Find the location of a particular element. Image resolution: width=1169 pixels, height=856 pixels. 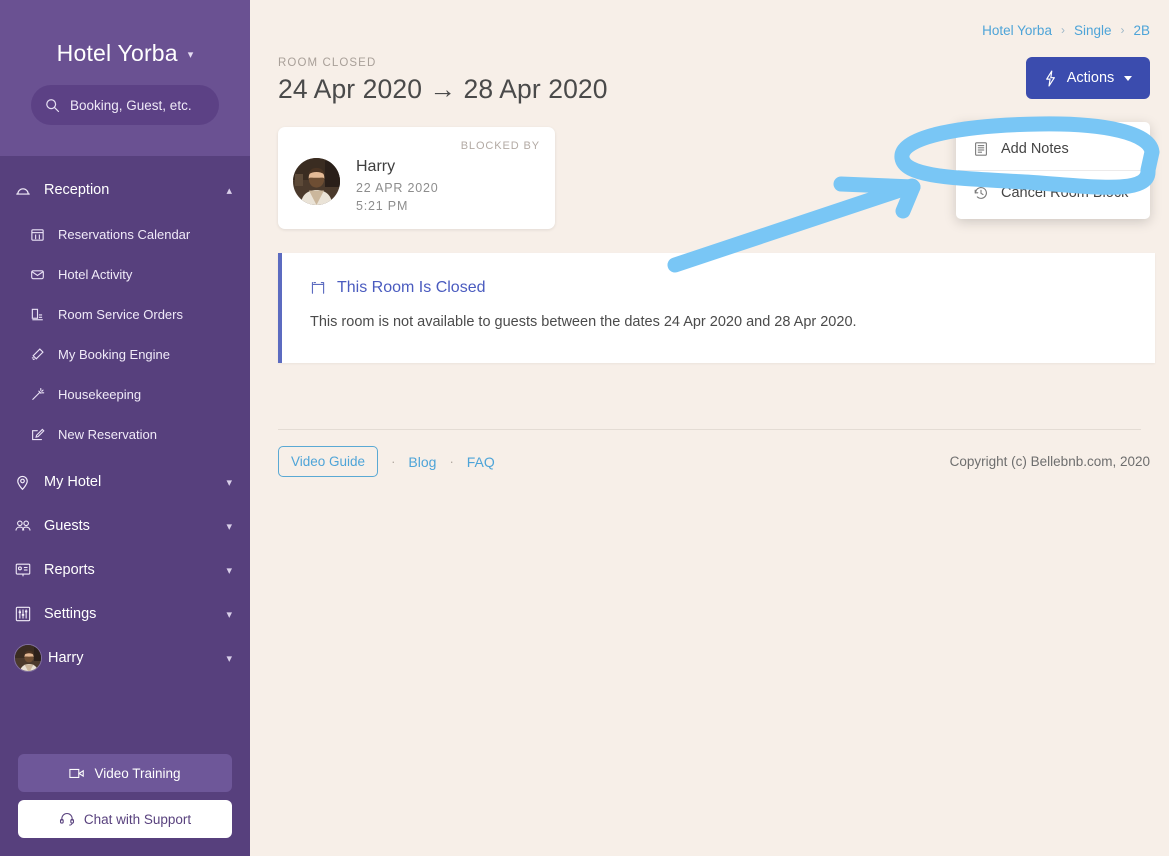

menu-item-add-notes: Add Notes is located at coordinates (1053, 148).